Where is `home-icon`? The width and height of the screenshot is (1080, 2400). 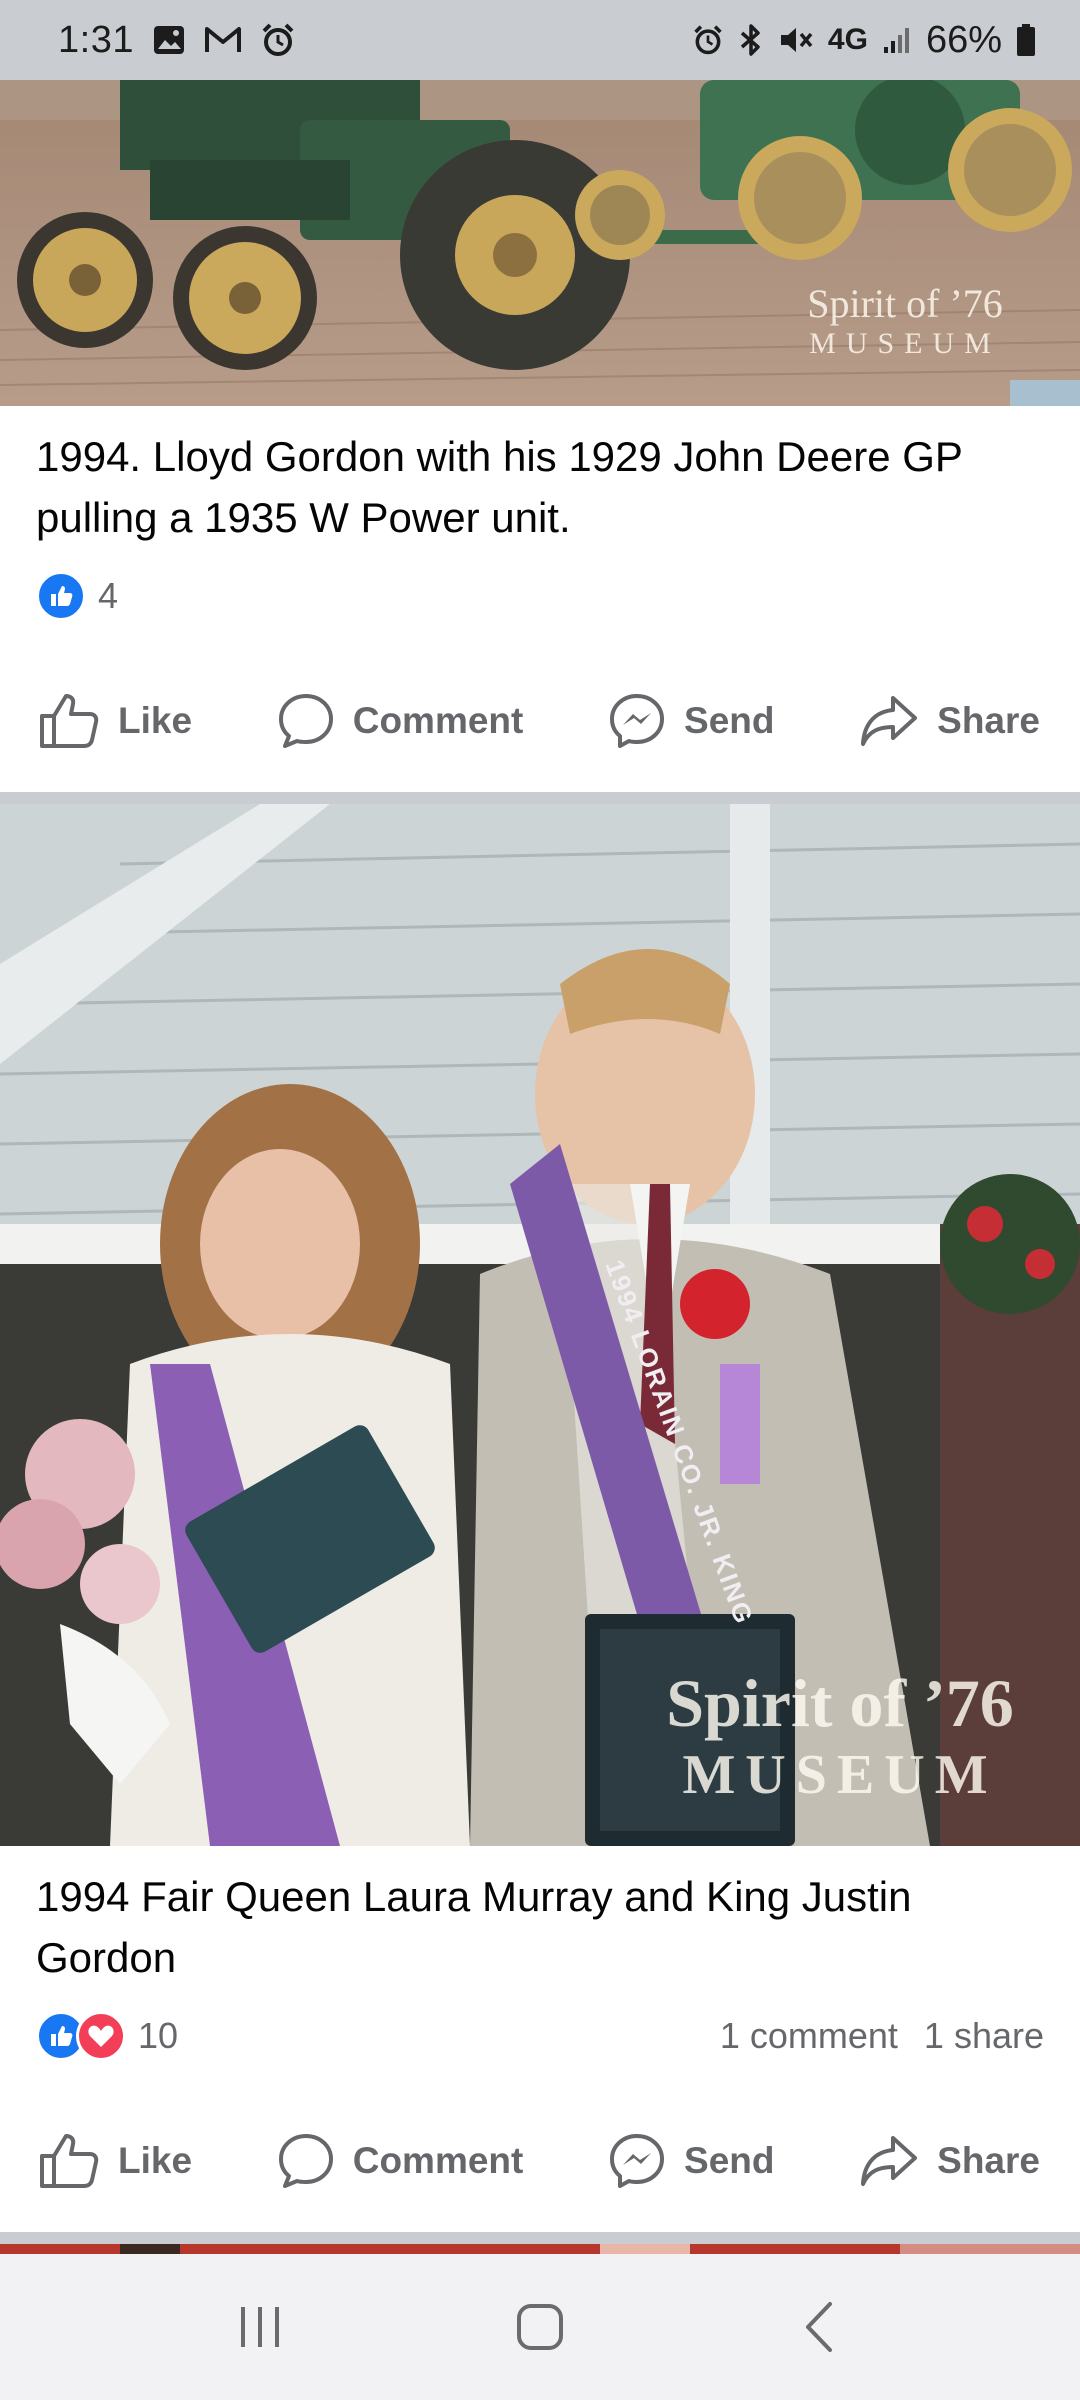
home-icon is located at coordinates (540, 2327).